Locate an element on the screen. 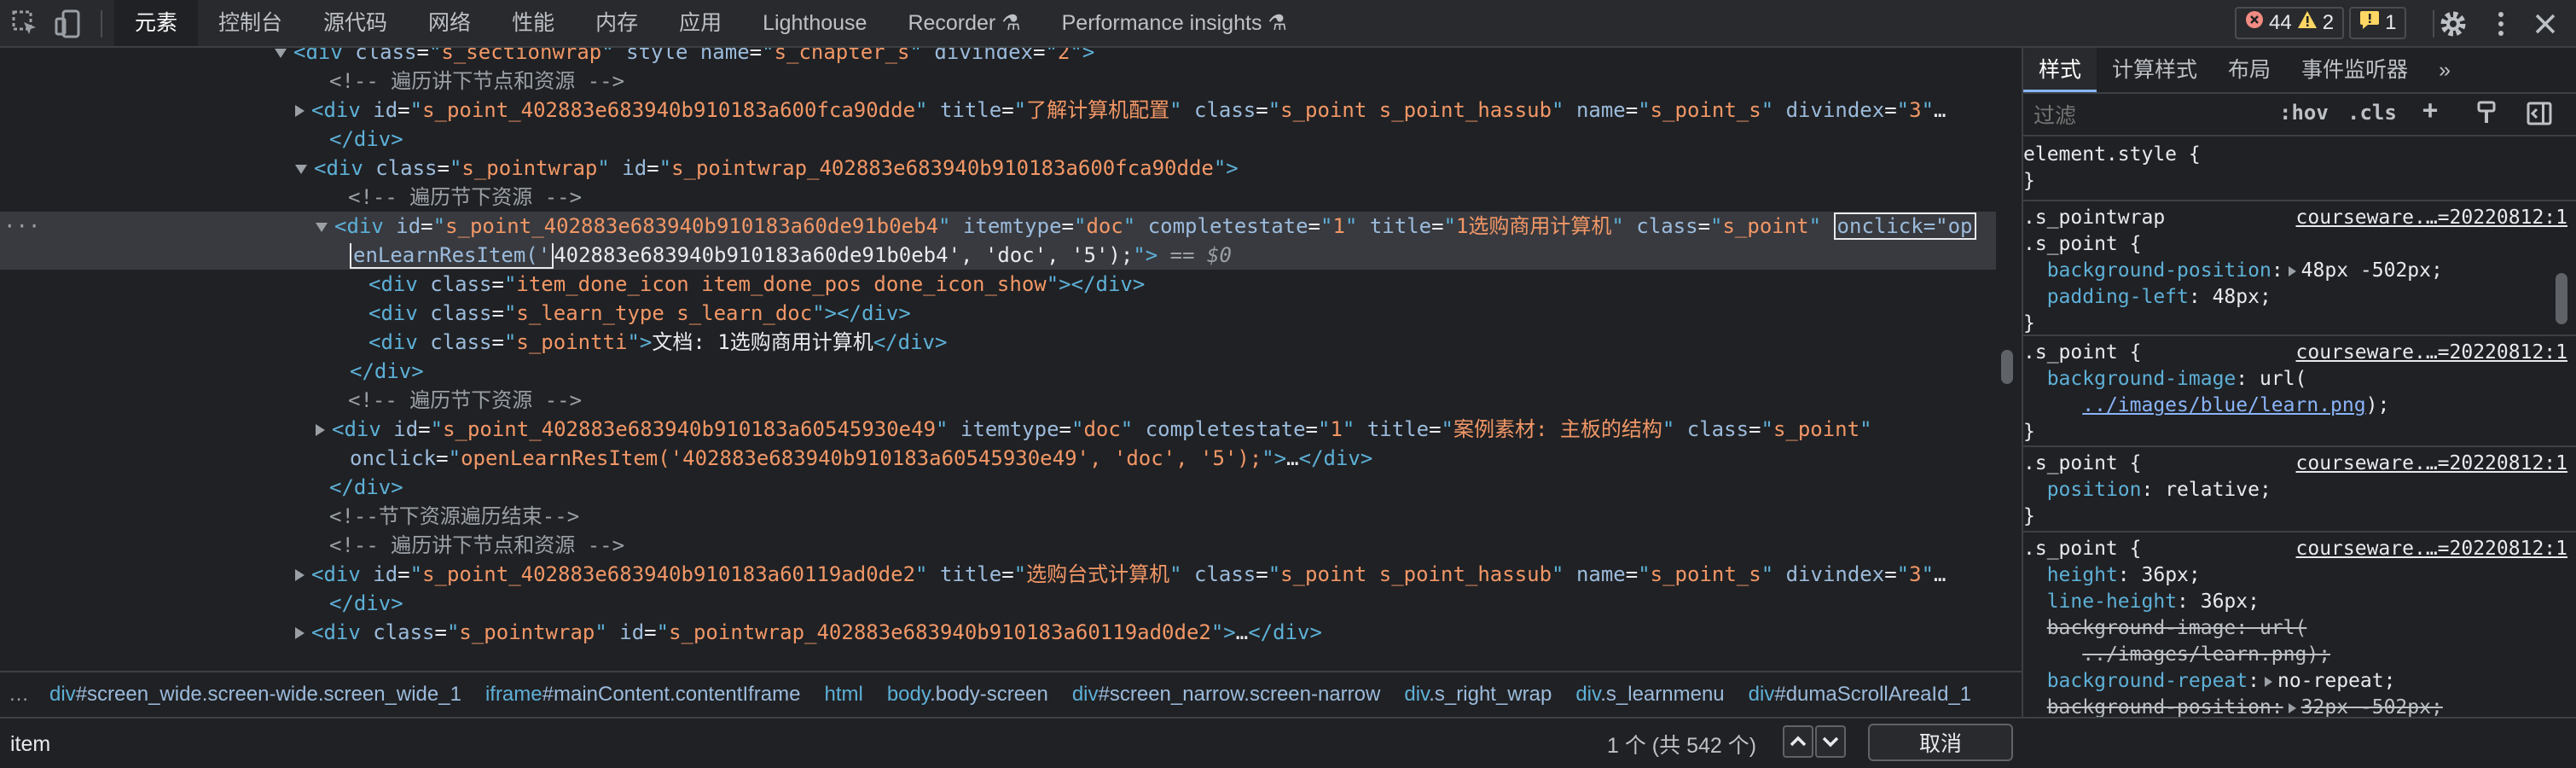 Image resolution: width=2576 pixels, height=768 pixels. issues-badge: 1 is located at coordinates (2378, 23).